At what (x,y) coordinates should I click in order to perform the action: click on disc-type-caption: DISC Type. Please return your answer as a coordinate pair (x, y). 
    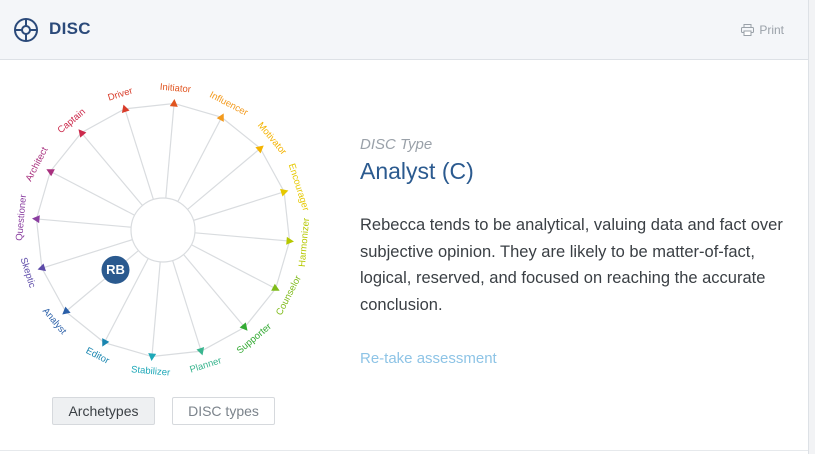
    Looking at the image, I should click on (396, 144).